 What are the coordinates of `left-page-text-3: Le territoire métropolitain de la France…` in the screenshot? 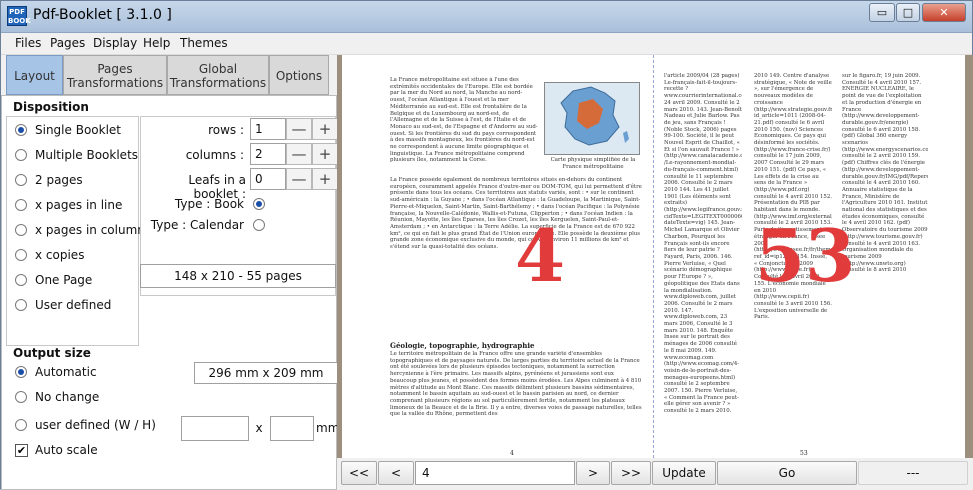 It's located at (516, 384).